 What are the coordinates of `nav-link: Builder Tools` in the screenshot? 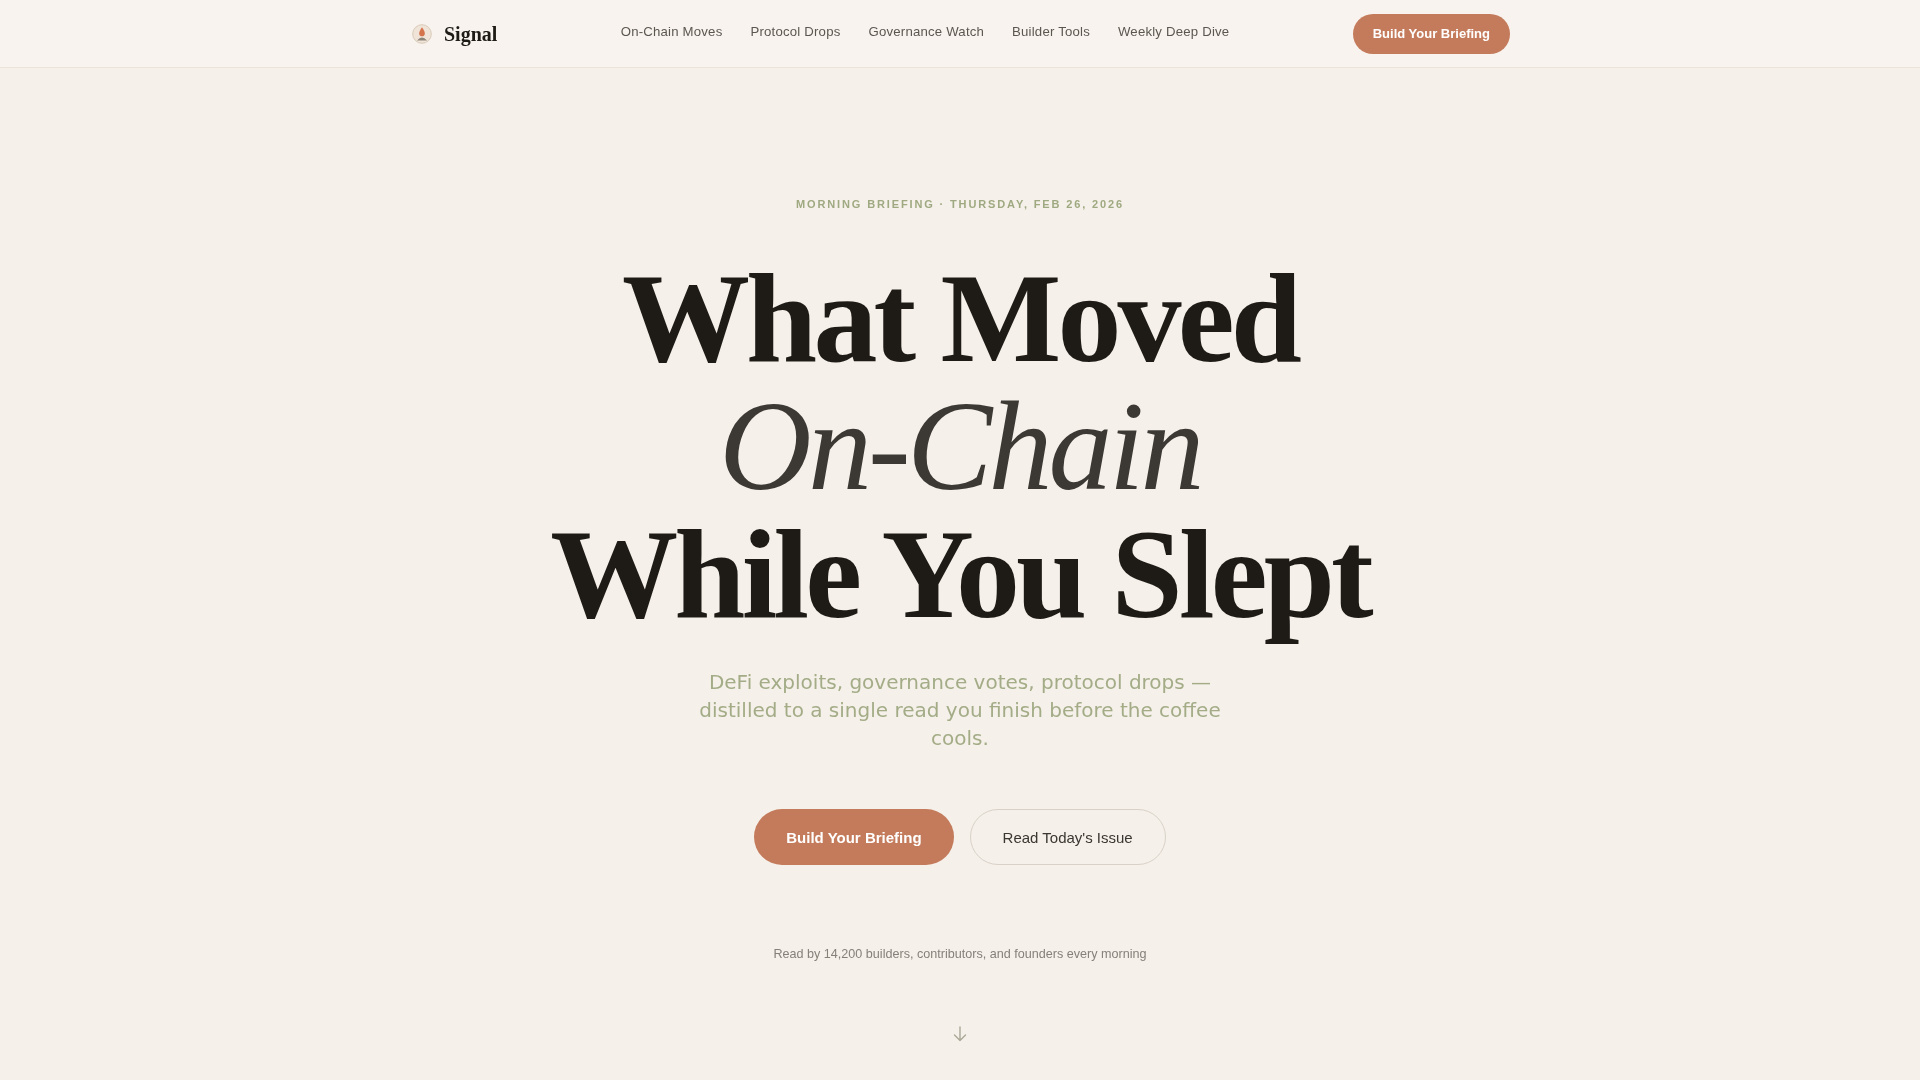 It's located at (1051, 31).